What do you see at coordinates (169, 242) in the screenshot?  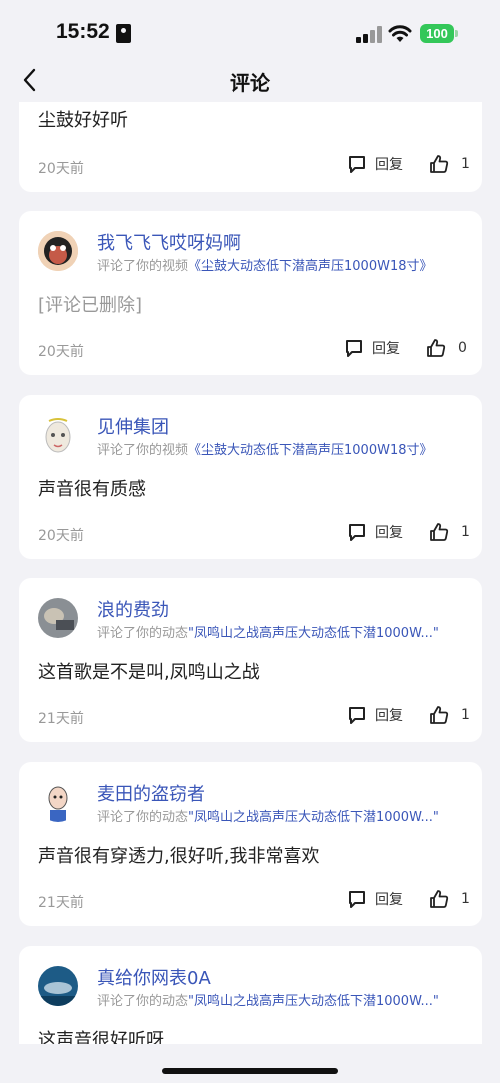 I see `username: 我飞飞飞哎呀妈啊` at bounding box center [169, 242].